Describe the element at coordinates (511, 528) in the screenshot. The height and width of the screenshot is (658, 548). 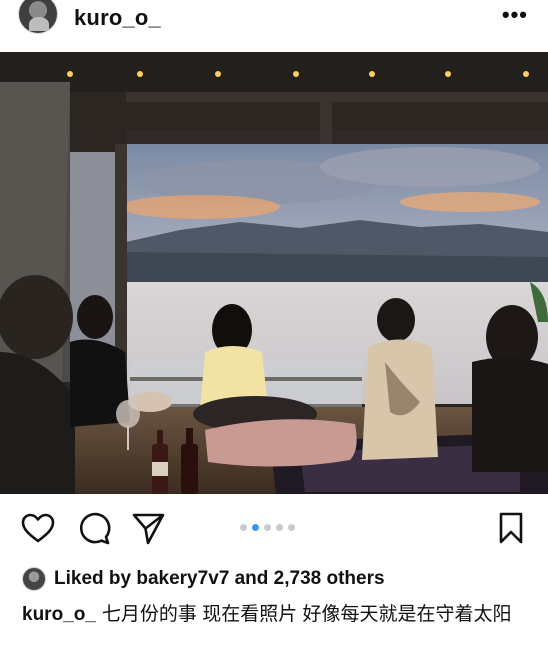
I see `bookmark-icon` at that location.